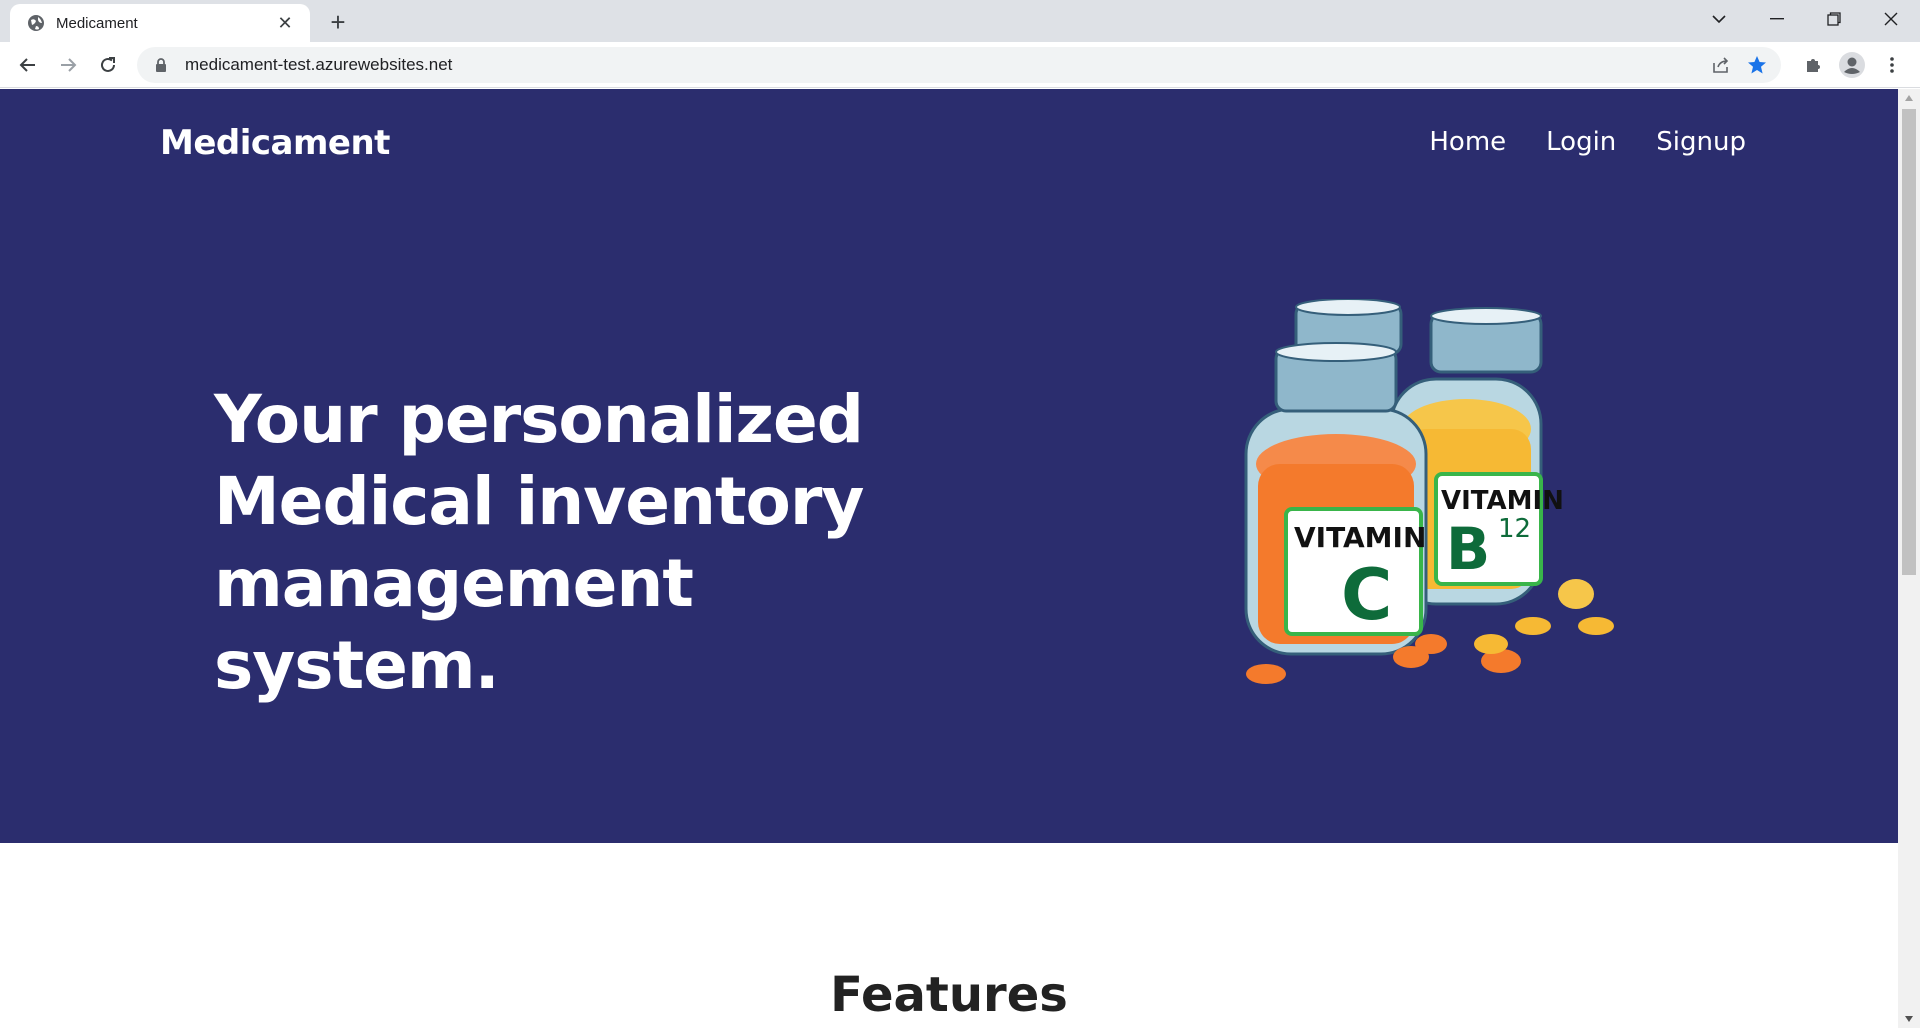 Image resolution: width=1920 pixels, height=1028 pixels. What do you see at coordinates (949, 995) in the screenshot?
I see `features-heading: Features` at bounding box center [949, 995].